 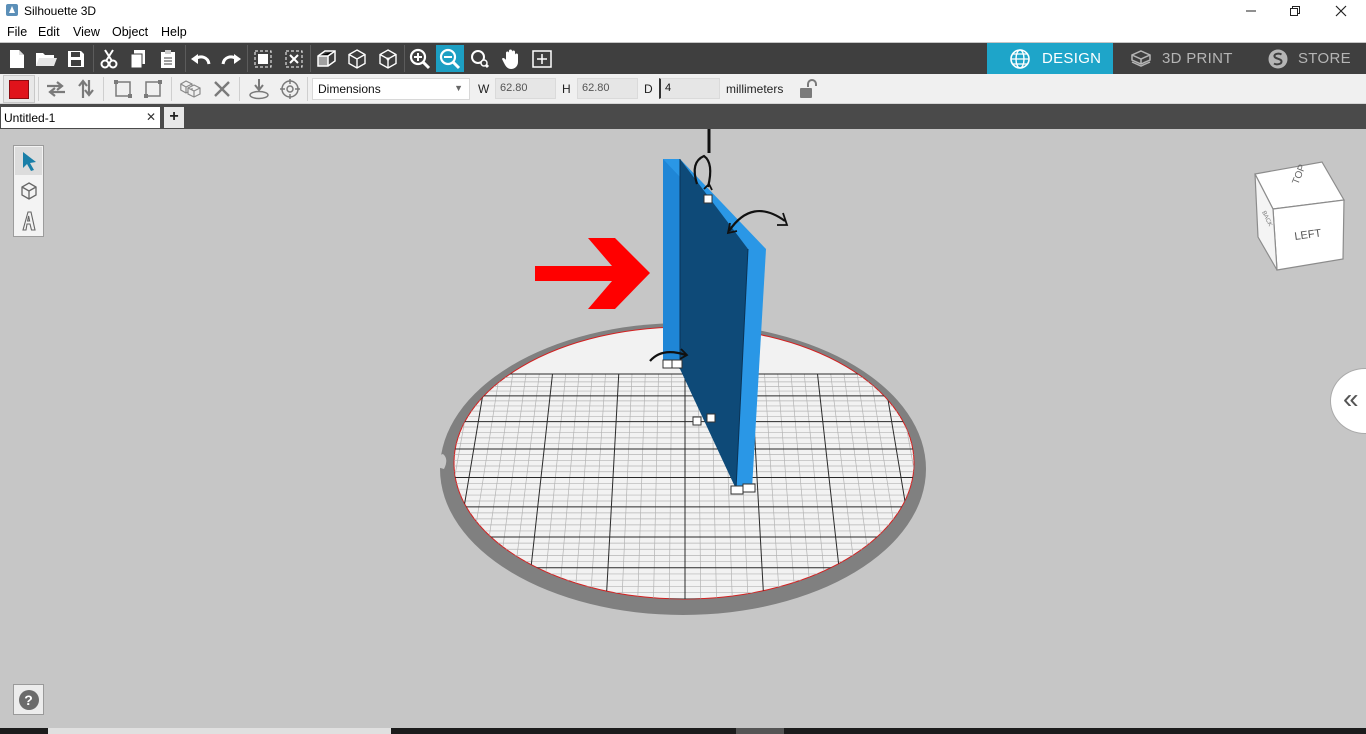 I want to click on delete-x-icon, so click(x=222, y=89).